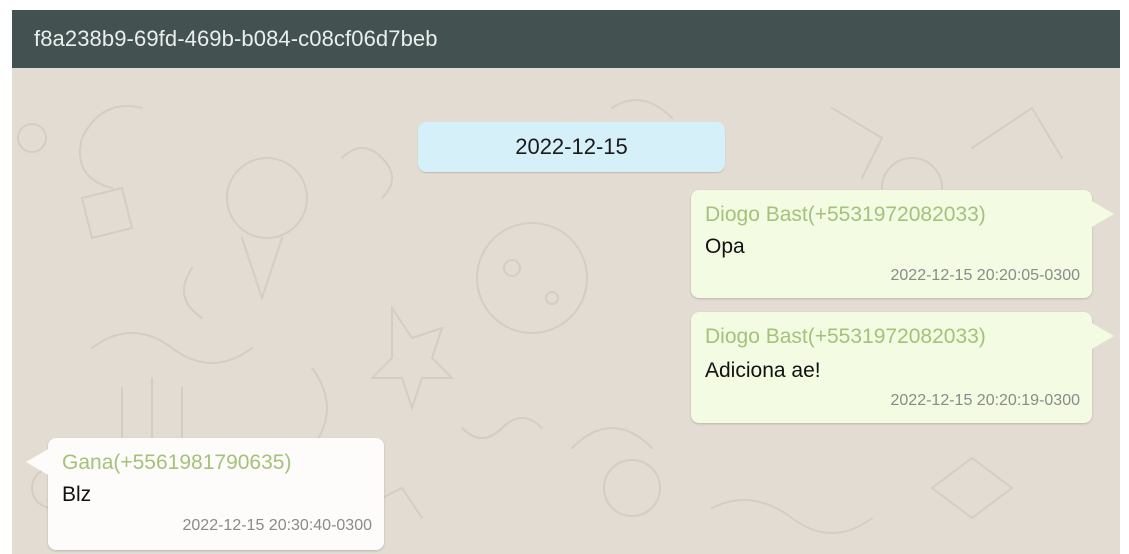 Image resolution: width=1129 pixels, height=554 pixels. I want to click on message-text: Blz, so click(77, 494).